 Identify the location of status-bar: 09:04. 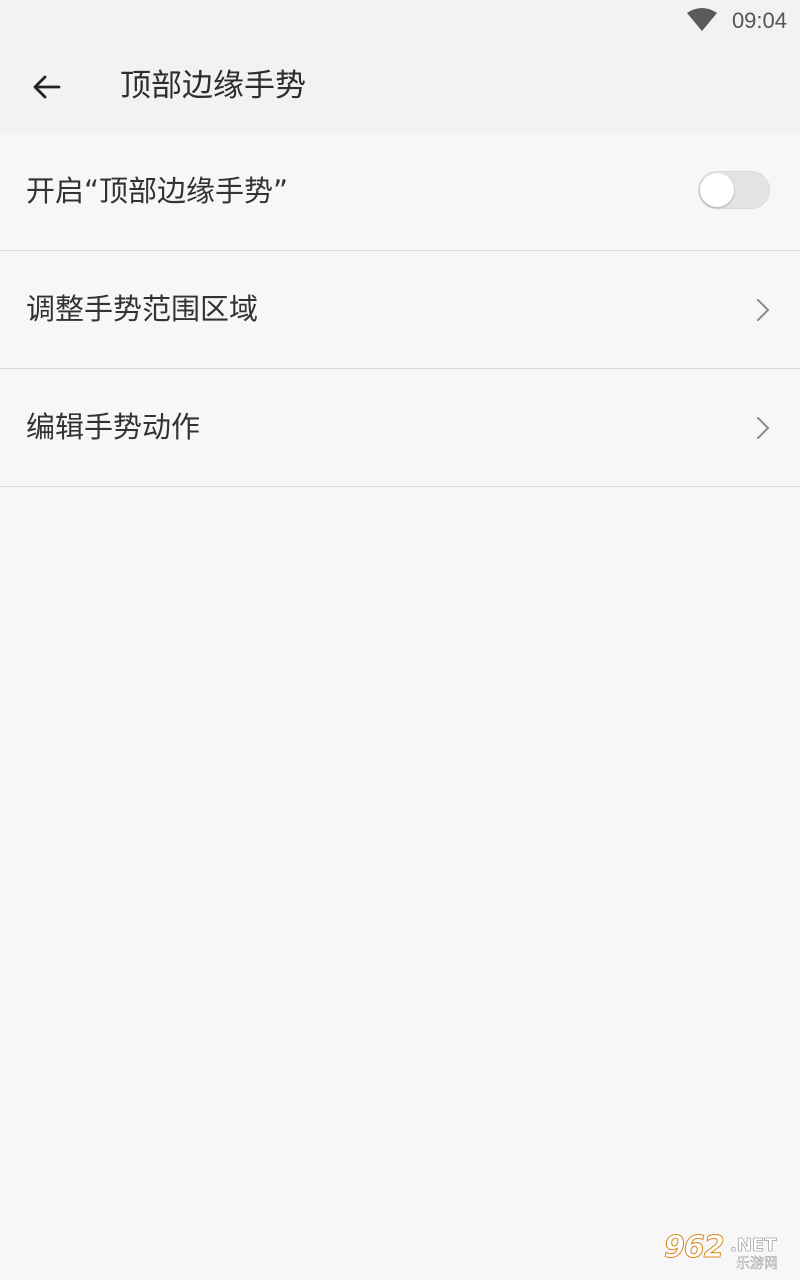
(400, 20).